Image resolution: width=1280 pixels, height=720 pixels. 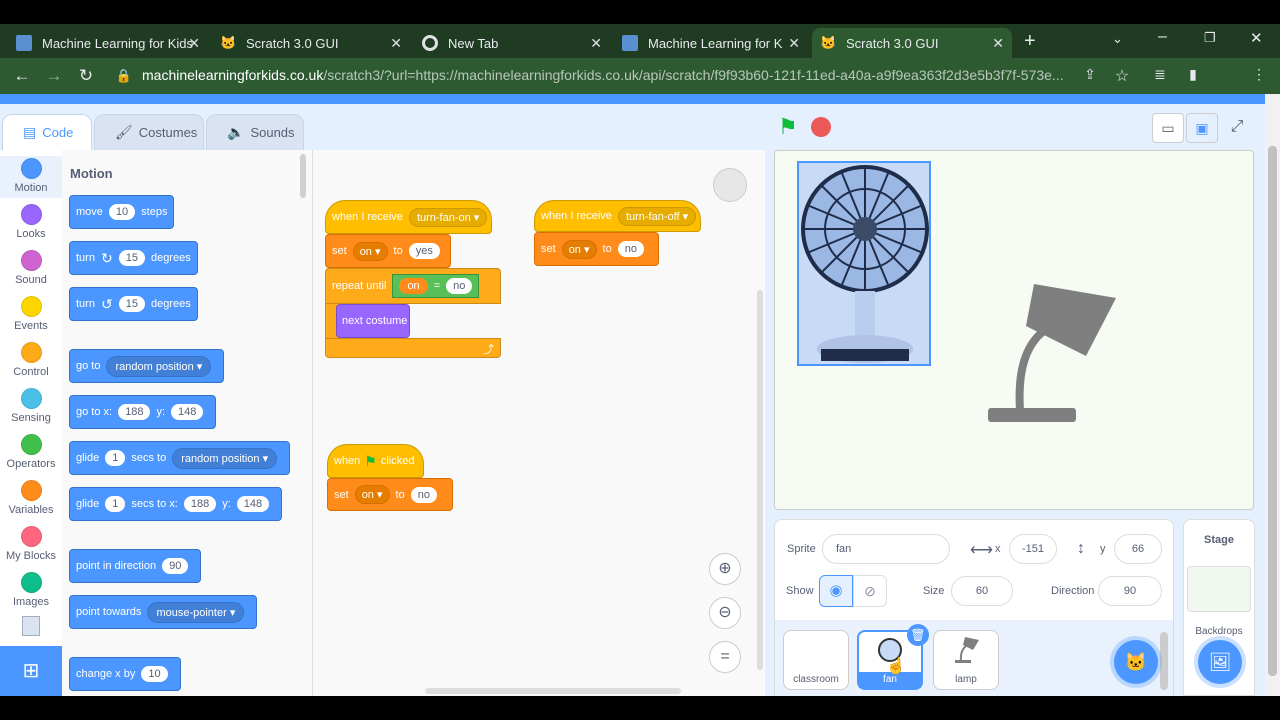 I want to click on fan-sprite, so click(x=864, y=263).